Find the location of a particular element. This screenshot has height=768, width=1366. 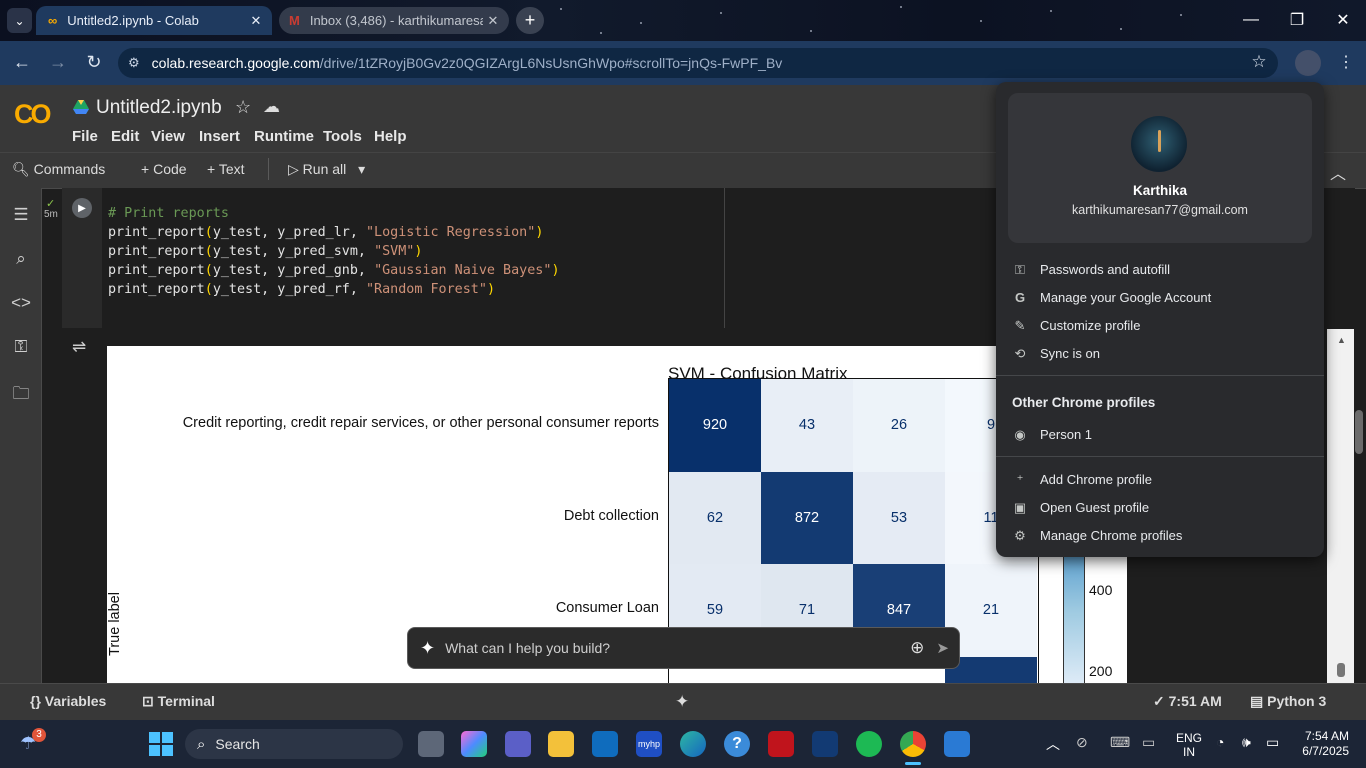

minimize-button: — is located at coordinates (1251, 20).